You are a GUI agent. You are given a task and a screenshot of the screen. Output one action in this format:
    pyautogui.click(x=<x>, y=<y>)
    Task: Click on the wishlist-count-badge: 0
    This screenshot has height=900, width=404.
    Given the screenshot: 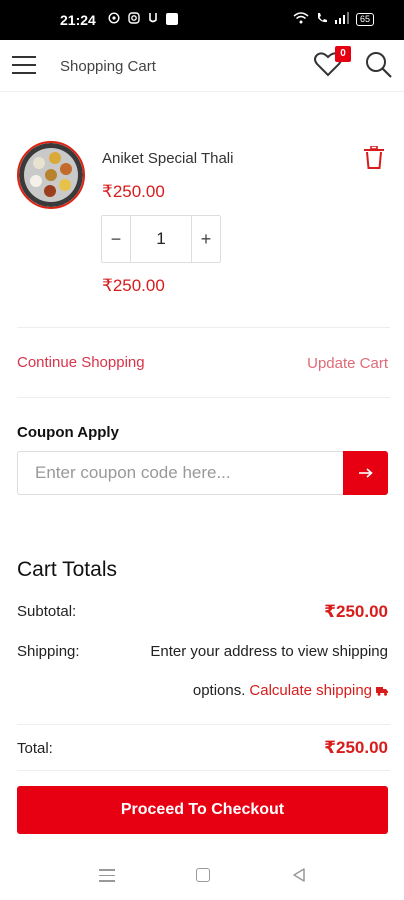 What is the action you would take?
    pyautogui.click(x=343, y=54)
    